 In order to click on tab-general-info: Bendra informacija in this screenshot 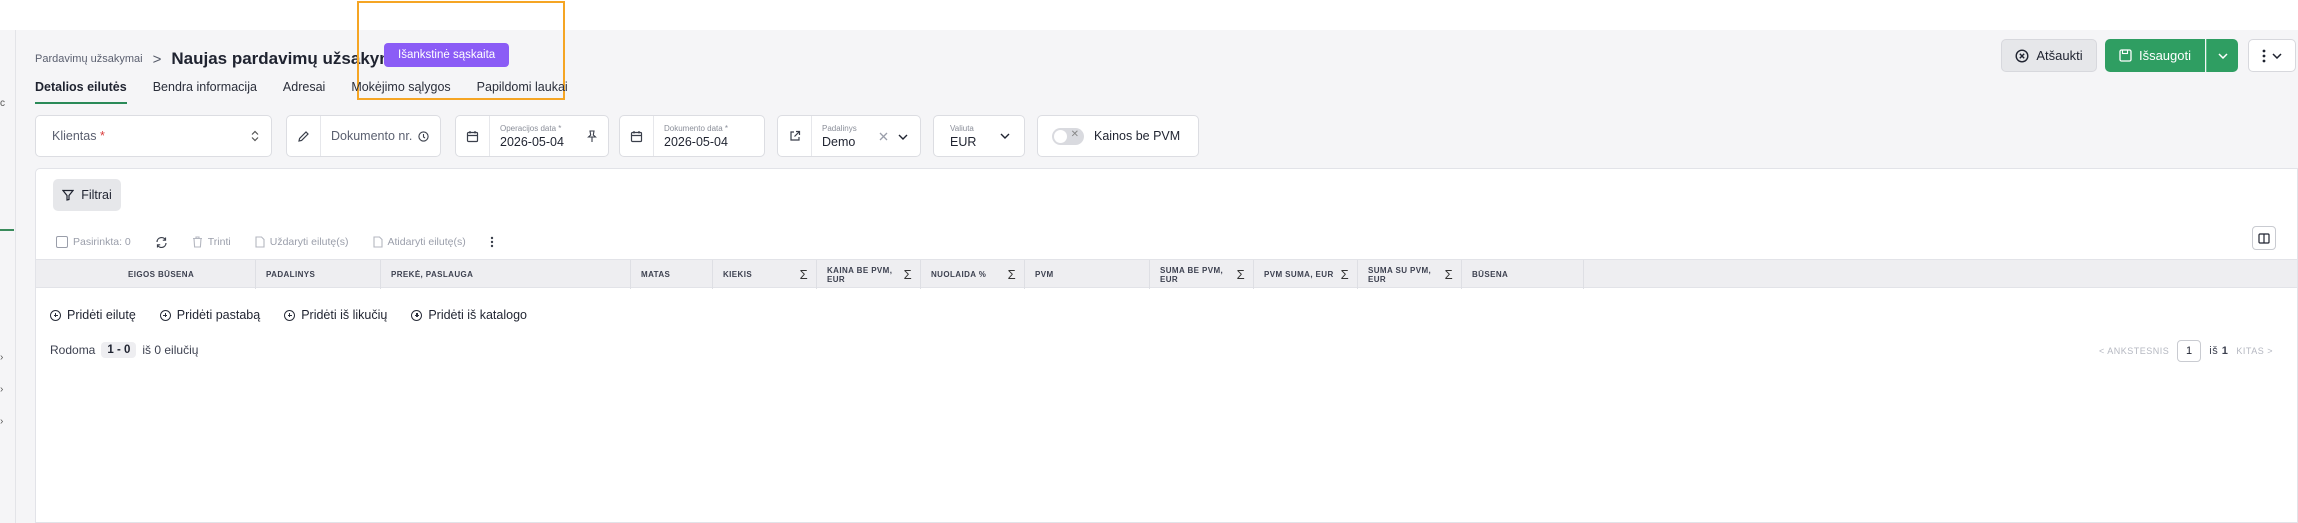, I will do `click(205, 92)`.